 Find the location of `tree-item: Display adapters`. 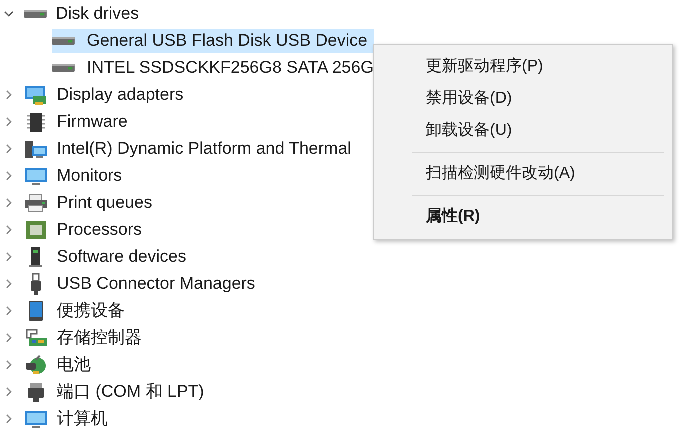

tree-item: Display adapters is located at coordinates (120, 94).